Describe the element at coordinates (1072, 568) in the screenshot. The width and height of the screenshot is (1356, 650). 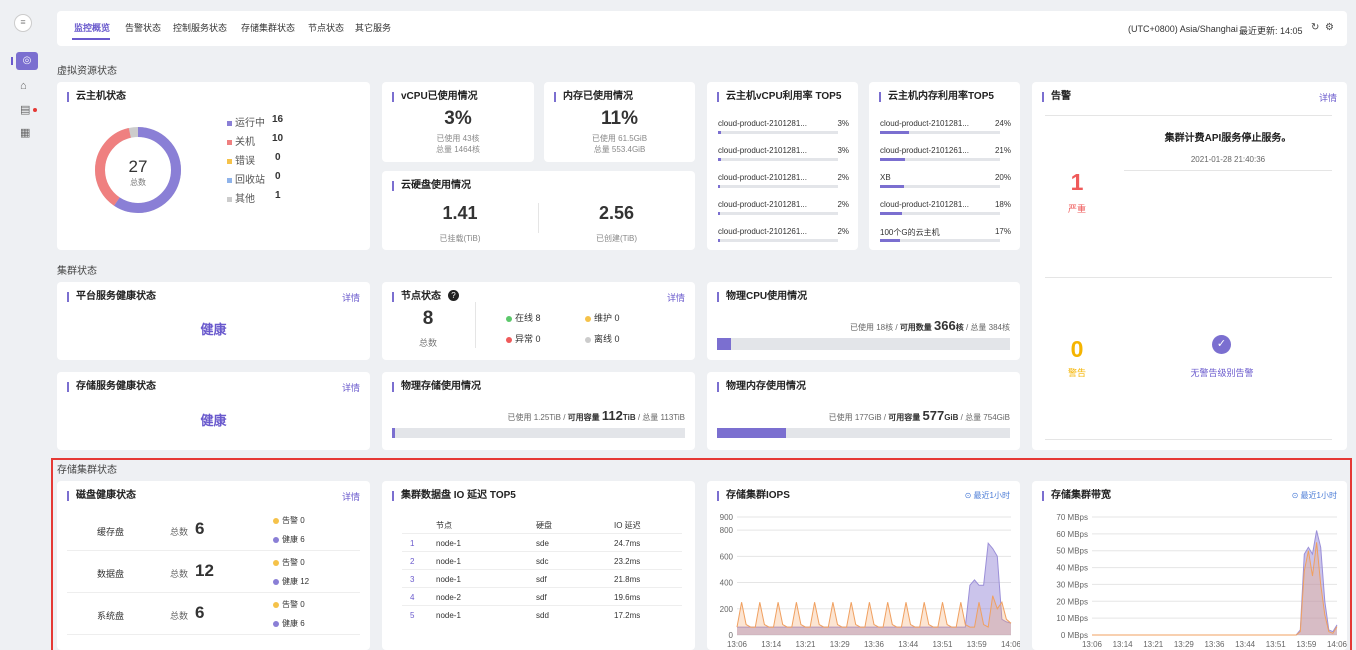
I see `y-tick-label: 40 MBps` at that location.